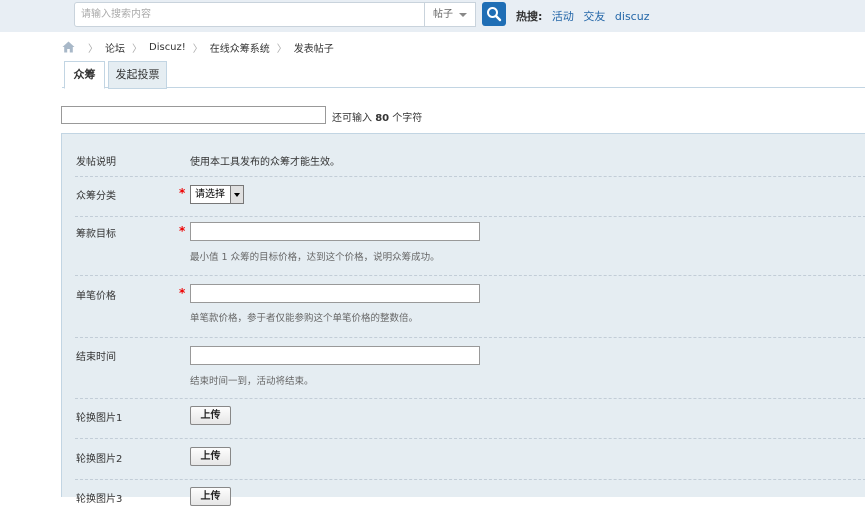  What do you see at coordinates (313, 49) in the screenshot?
I see `breadcrumb-current: 发表帖子` at bounding box center [313, 49].